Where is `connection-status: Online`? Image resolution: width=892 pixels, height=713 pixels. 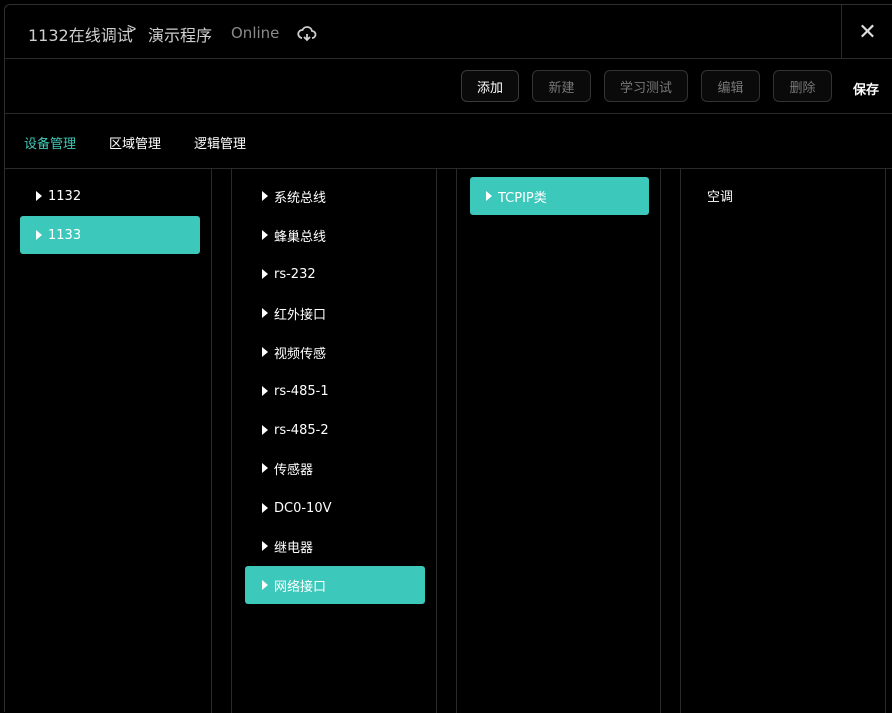 connection-status: Online is located at coordinates (255, 33).